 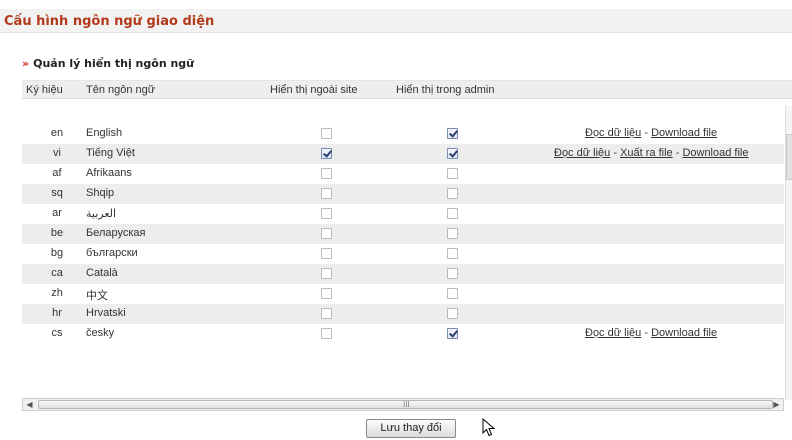 What do you see at coordinates (57, 253) in the screenshot?
I see `language-code: bg` at bounding box center [57, 253].